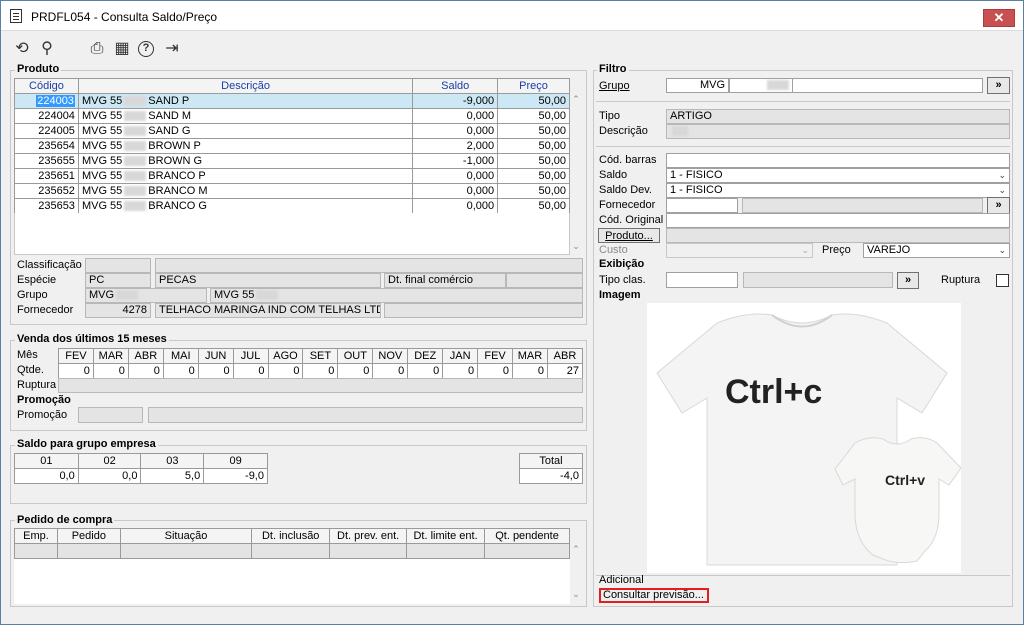 Image resolution: width=1024 pixels, height=625 pixels. I want to click on promocao-code, so click(110, 415).